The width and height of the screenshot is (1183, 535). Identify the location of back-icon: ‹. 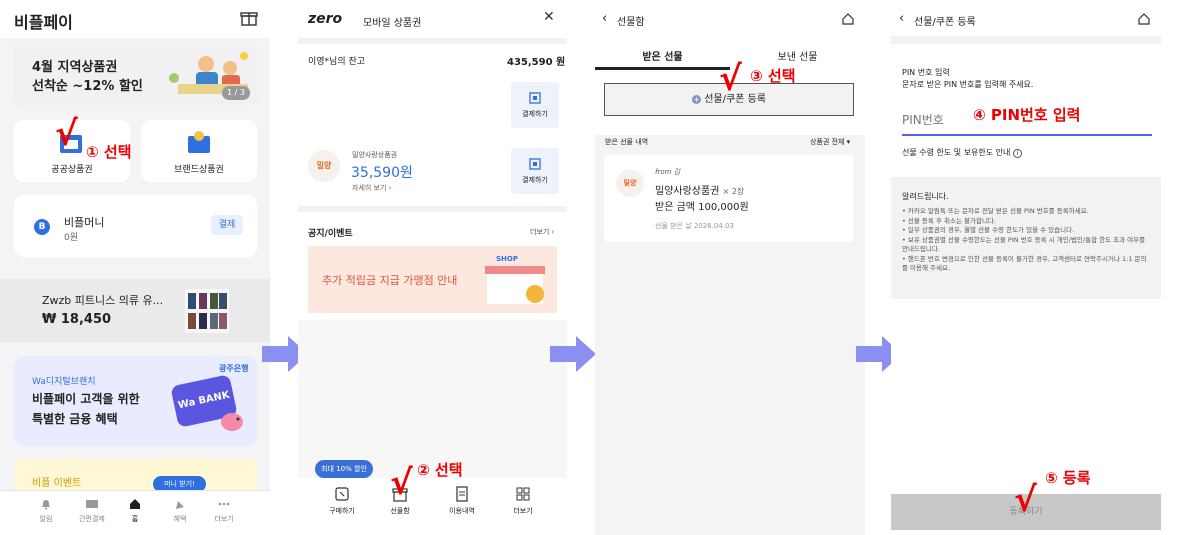
(604, 18).